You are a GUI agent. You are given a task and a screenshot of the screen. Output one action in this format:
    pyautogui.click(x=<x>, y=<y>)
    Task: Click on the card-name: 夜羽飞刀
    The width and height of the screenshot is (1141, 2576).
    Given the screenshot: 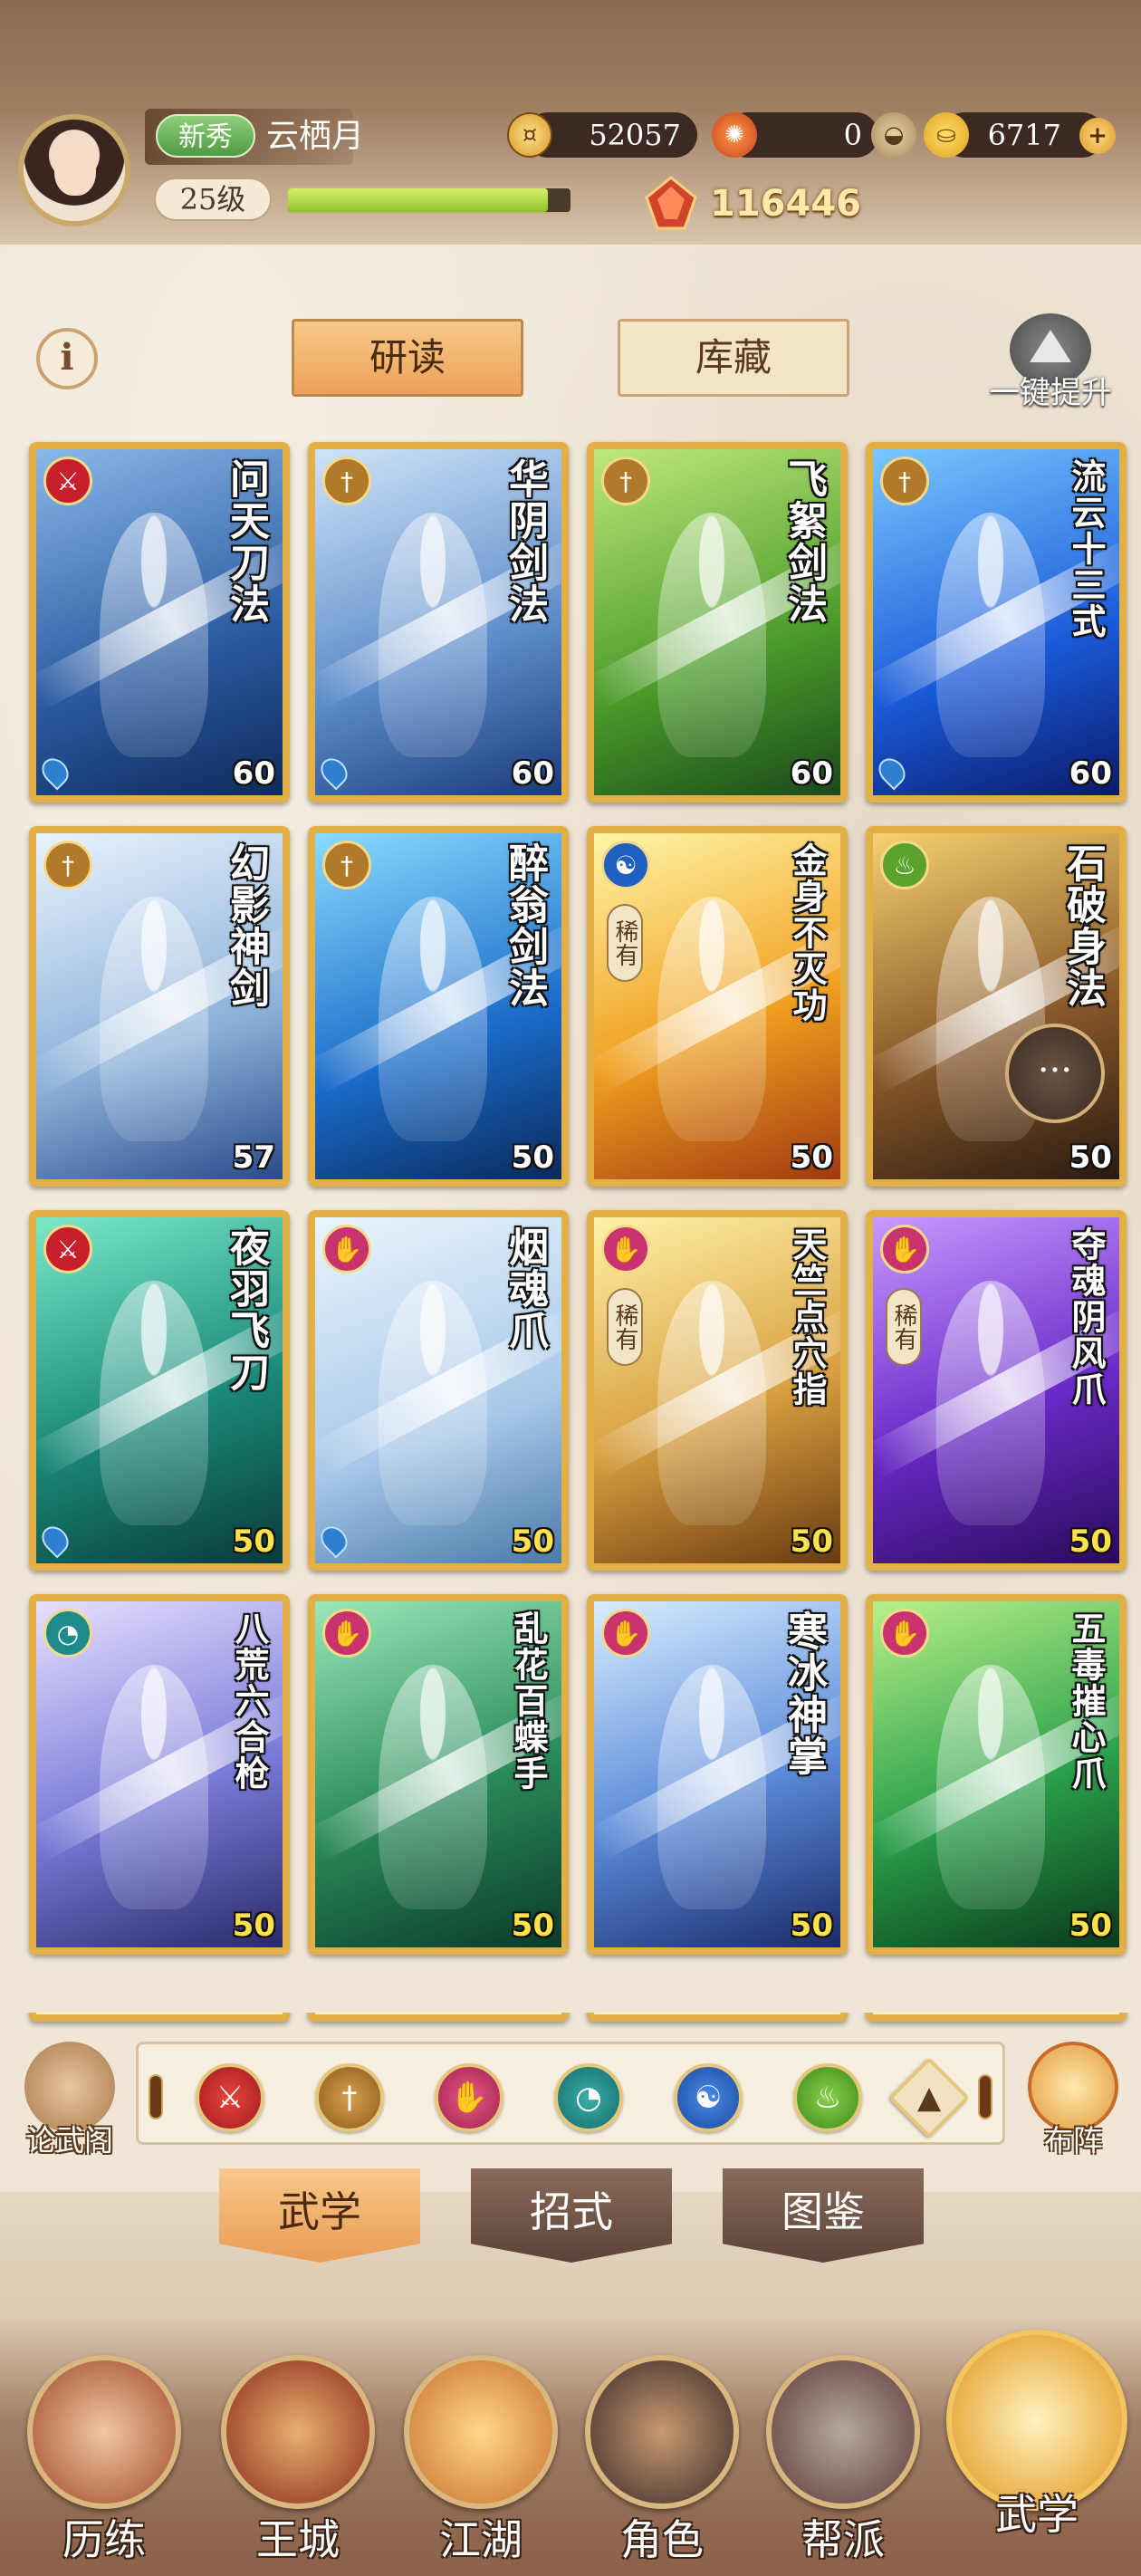 What is the action you would take?
    pyautogui.click(x=246, y=1309)
    